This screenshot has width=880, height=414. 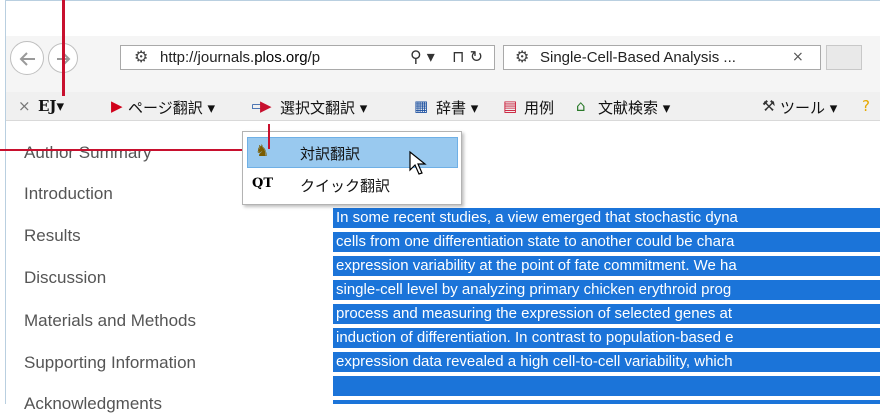 I want to click on search-icon: ⚲ ▾, so click(x=422, y=56).